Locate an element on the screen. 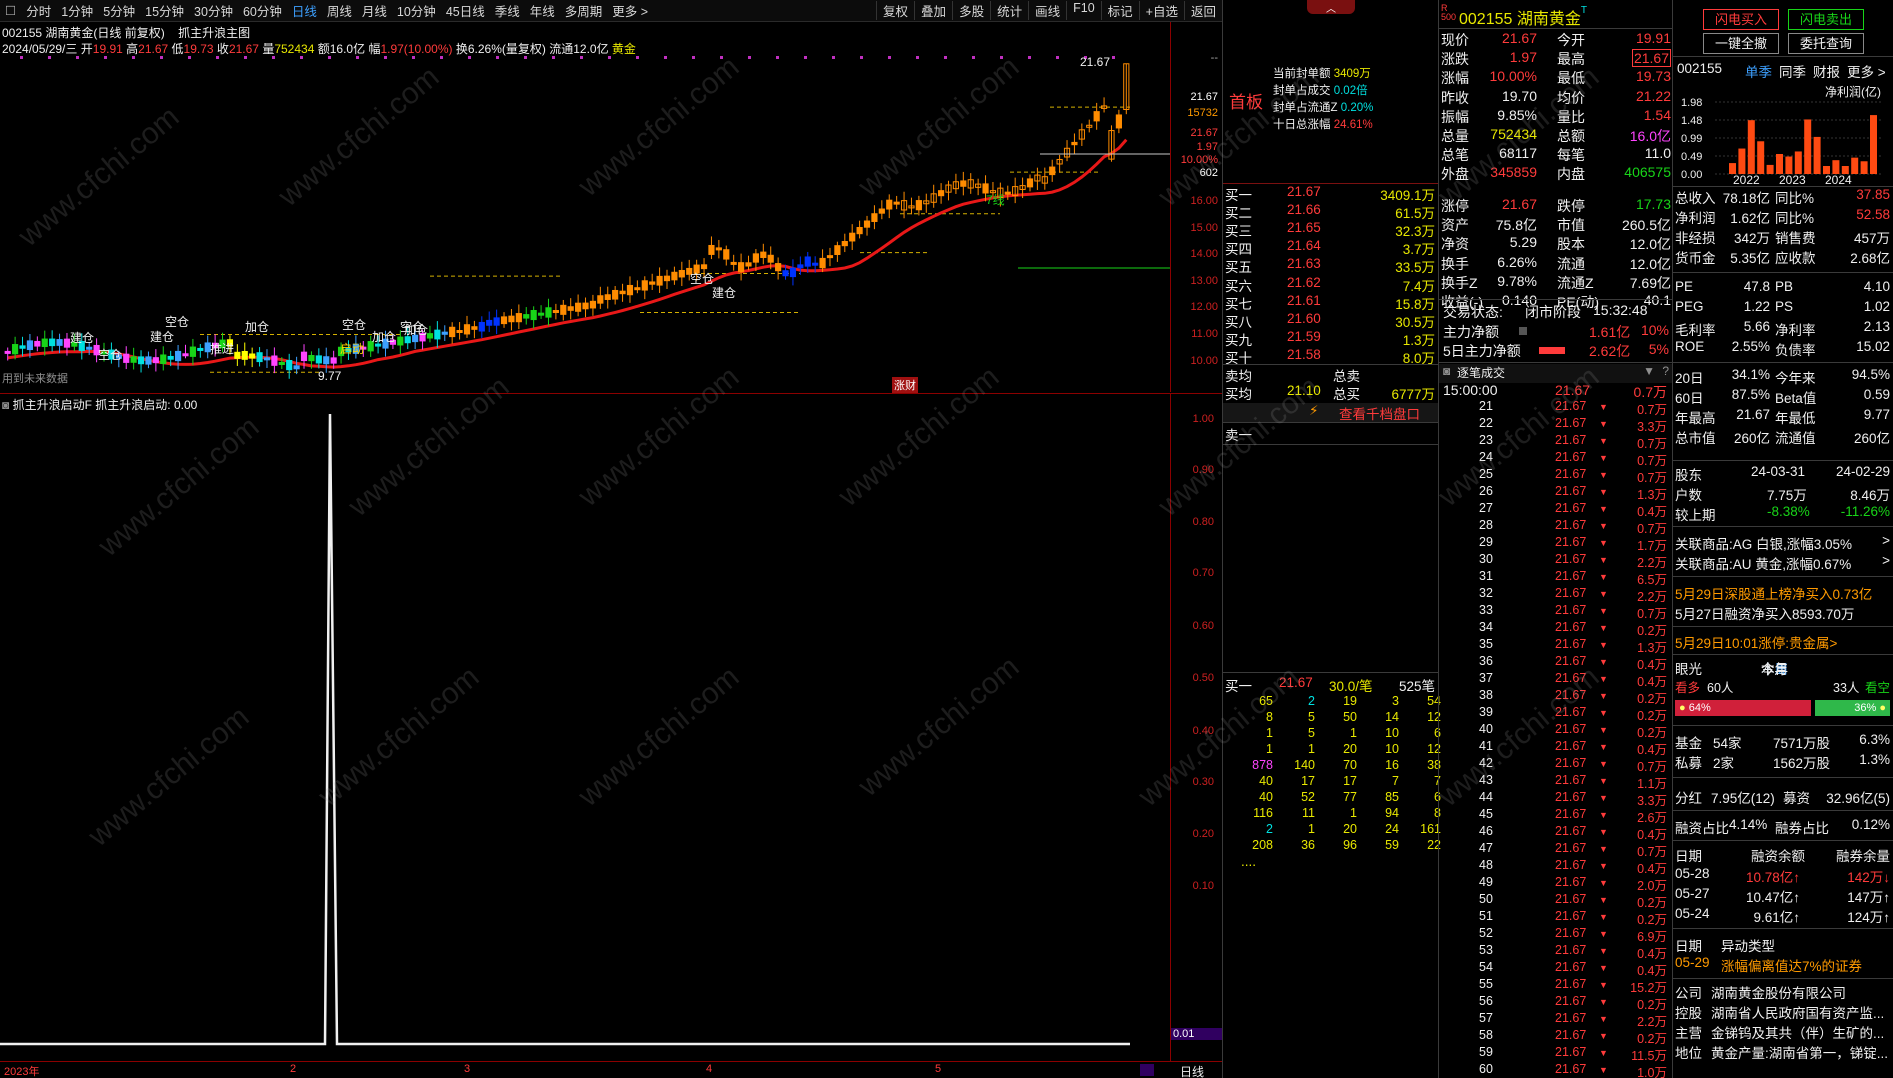 The width and height of the screenshot is (1893, 1078). inst-pct: 1.3% is located at coordinates (1874, 759).